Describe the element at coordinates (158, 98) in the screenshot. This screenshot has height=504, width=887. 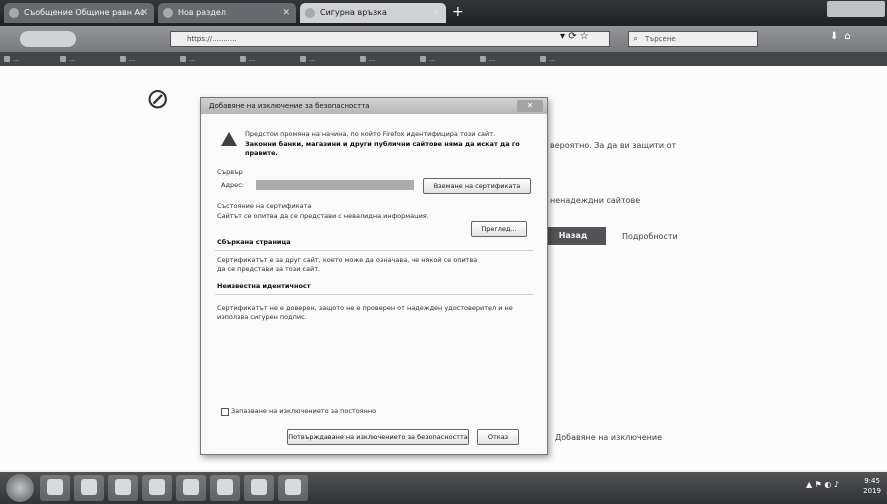
I see `broken-lock-icon: ⊘` at that location.